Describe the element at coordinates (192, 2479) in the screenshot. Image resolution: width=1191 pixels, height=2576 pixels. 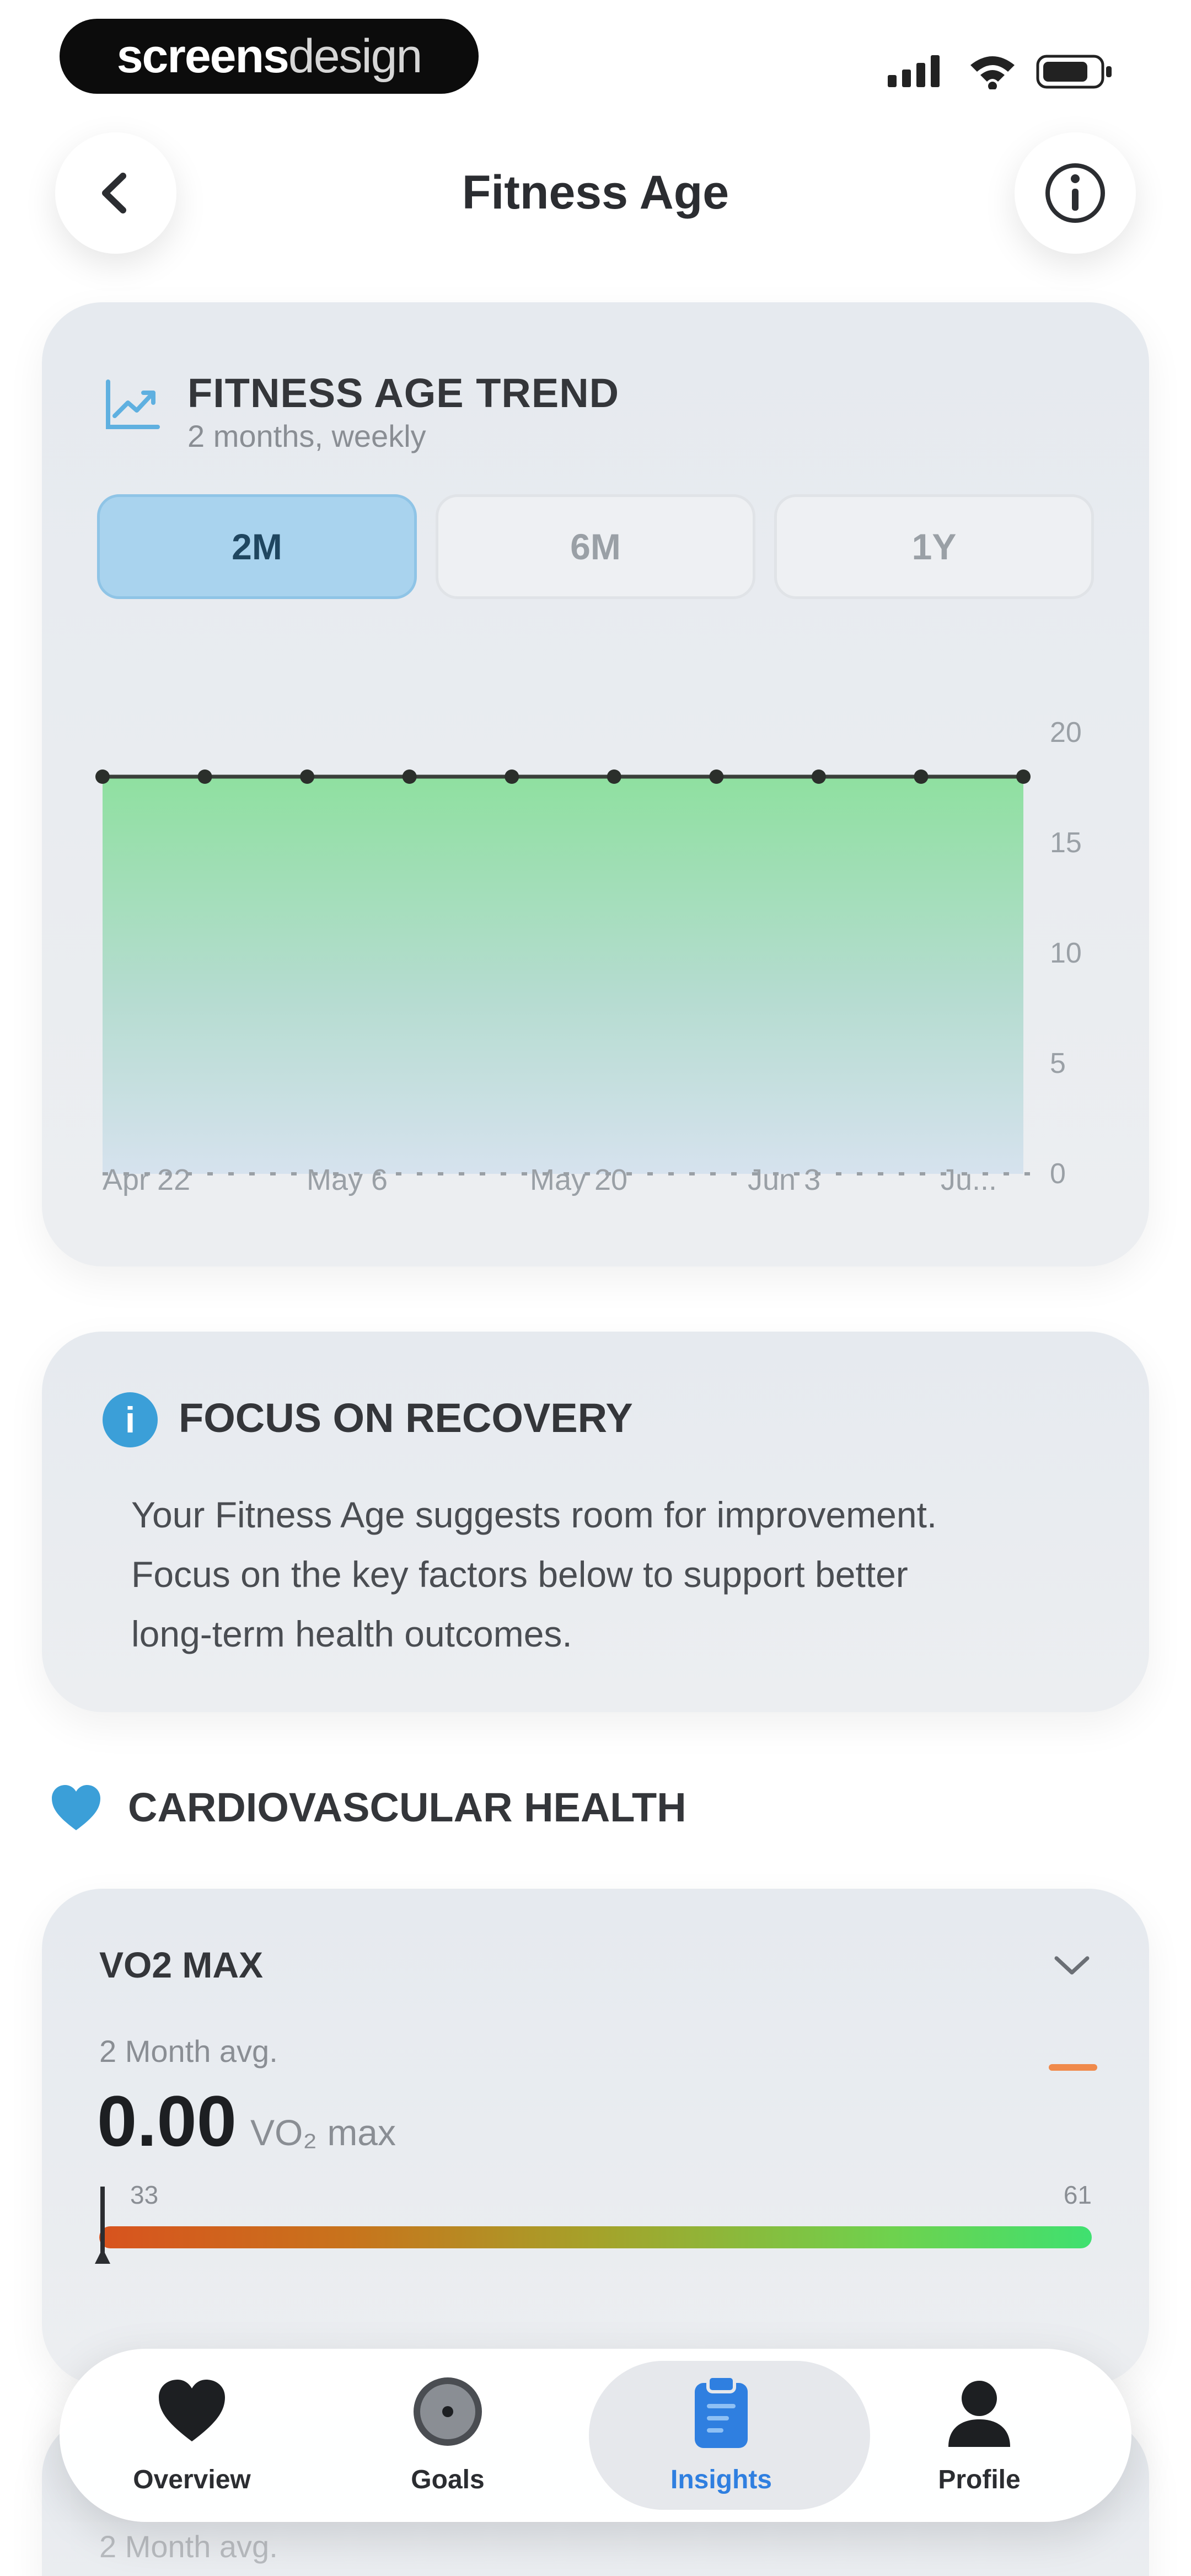
I see `tab-label: Overview` at that location.